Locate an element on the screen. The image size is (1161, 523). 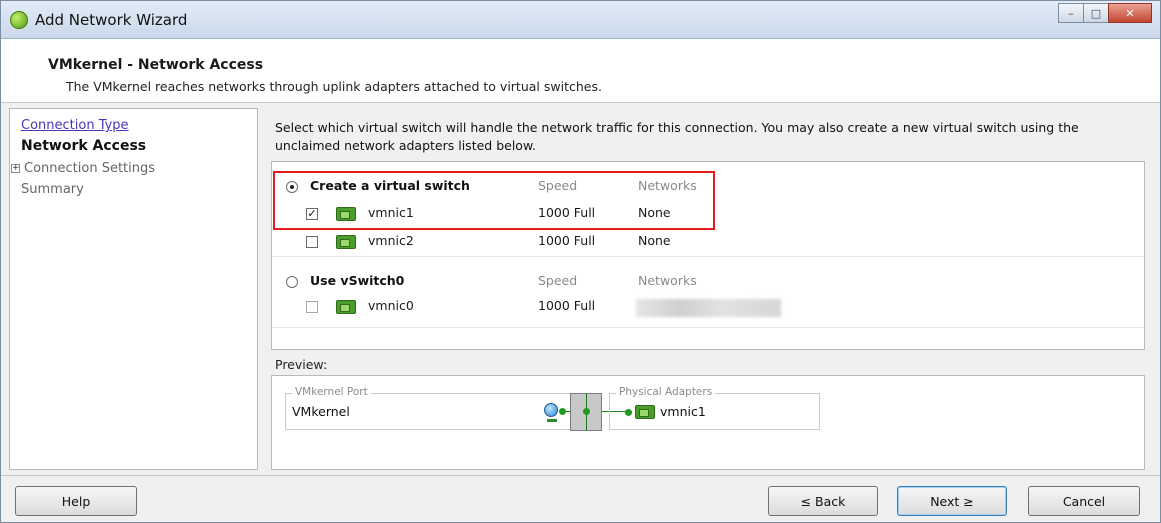
networks-column-header: Networks is located at coordinates (667, 280).